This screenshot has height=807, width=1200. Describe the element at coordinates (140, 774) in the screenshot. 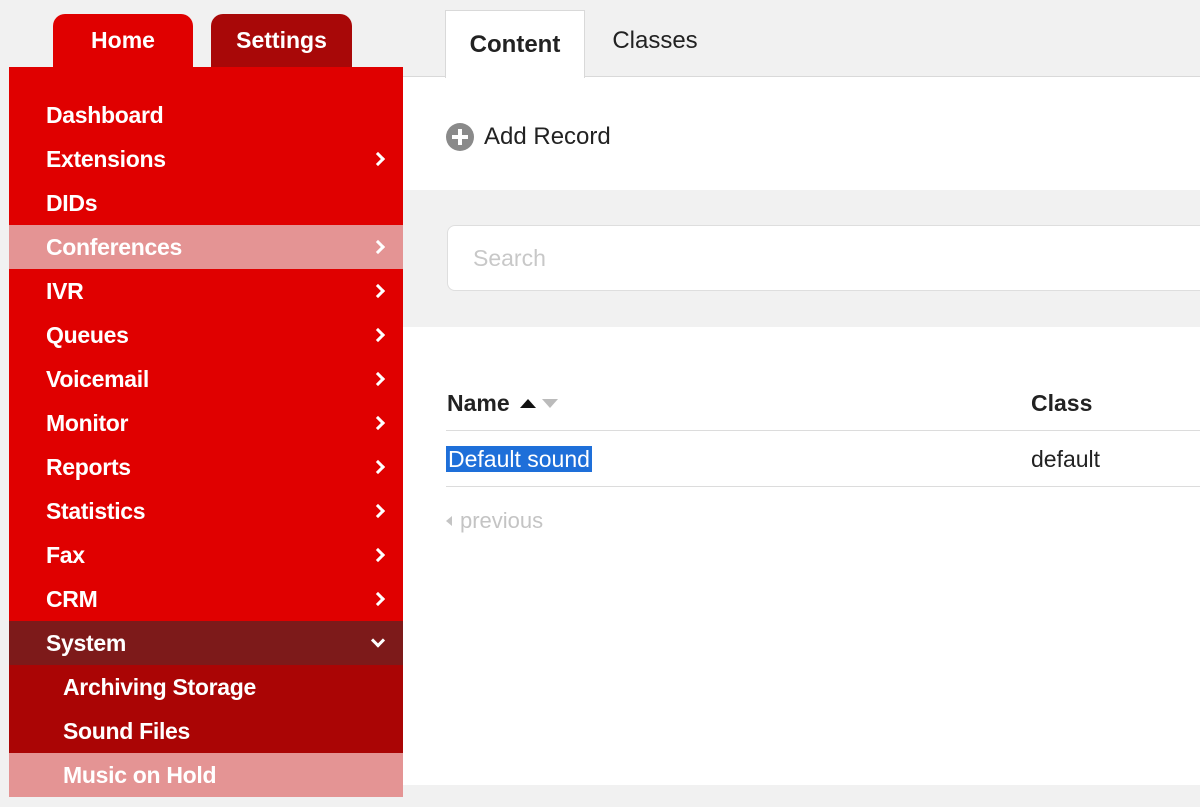

I see `sidebar-item-label: Music on Hold` at that location.